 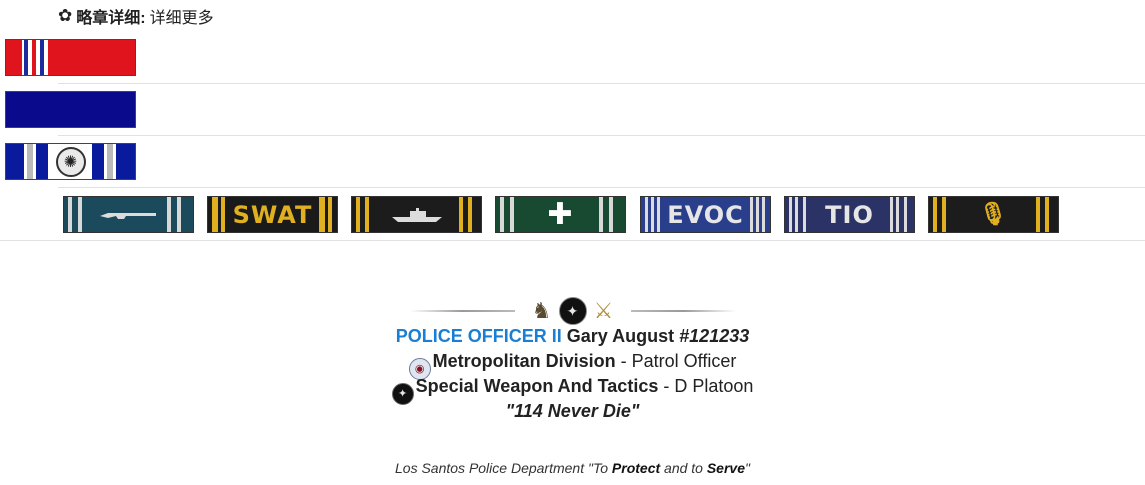 I want to click on tio-ribbon-label: TIO, so click(x=849, y=214).